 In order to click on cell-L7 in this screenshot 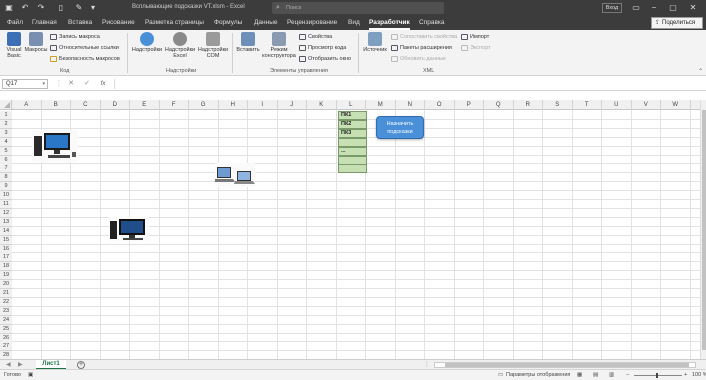, I will do `click(352, 168)`.